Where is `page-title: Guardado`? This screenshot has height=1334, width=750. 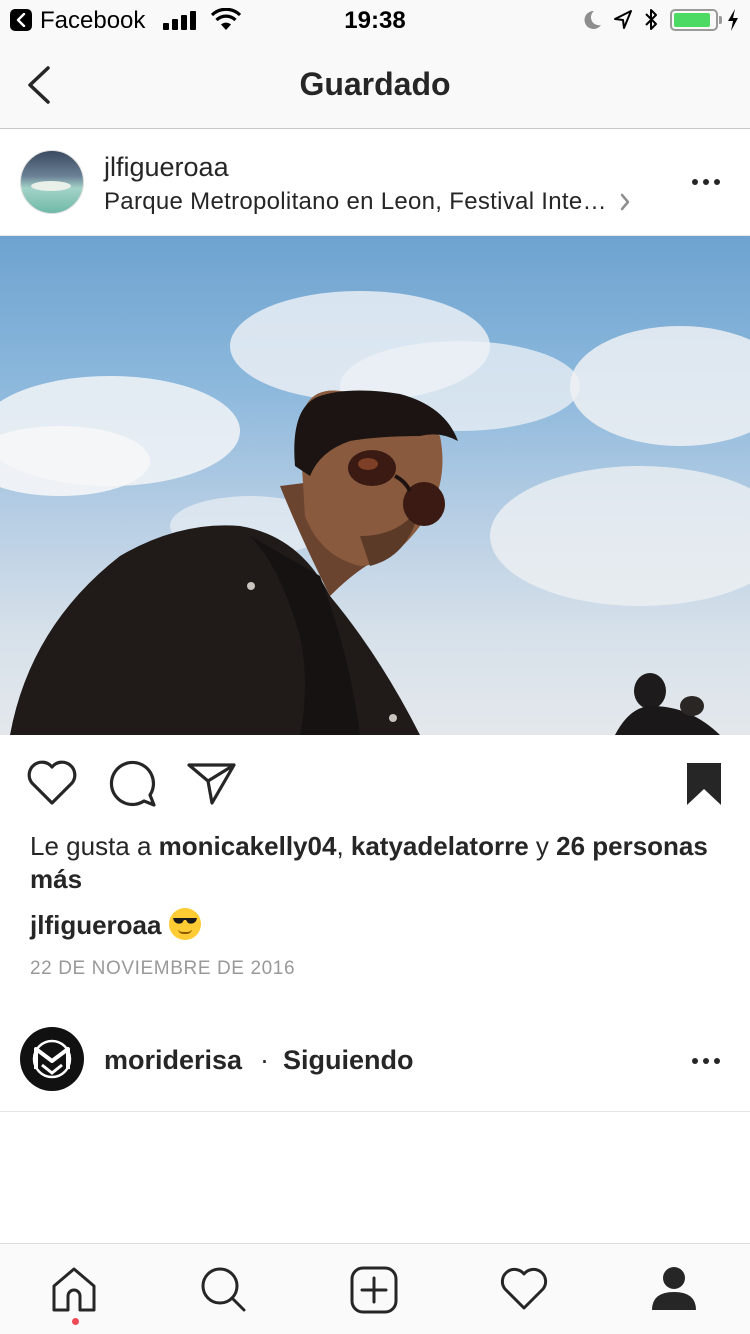
page-title: Guardado is located at coordinates (375, 84).